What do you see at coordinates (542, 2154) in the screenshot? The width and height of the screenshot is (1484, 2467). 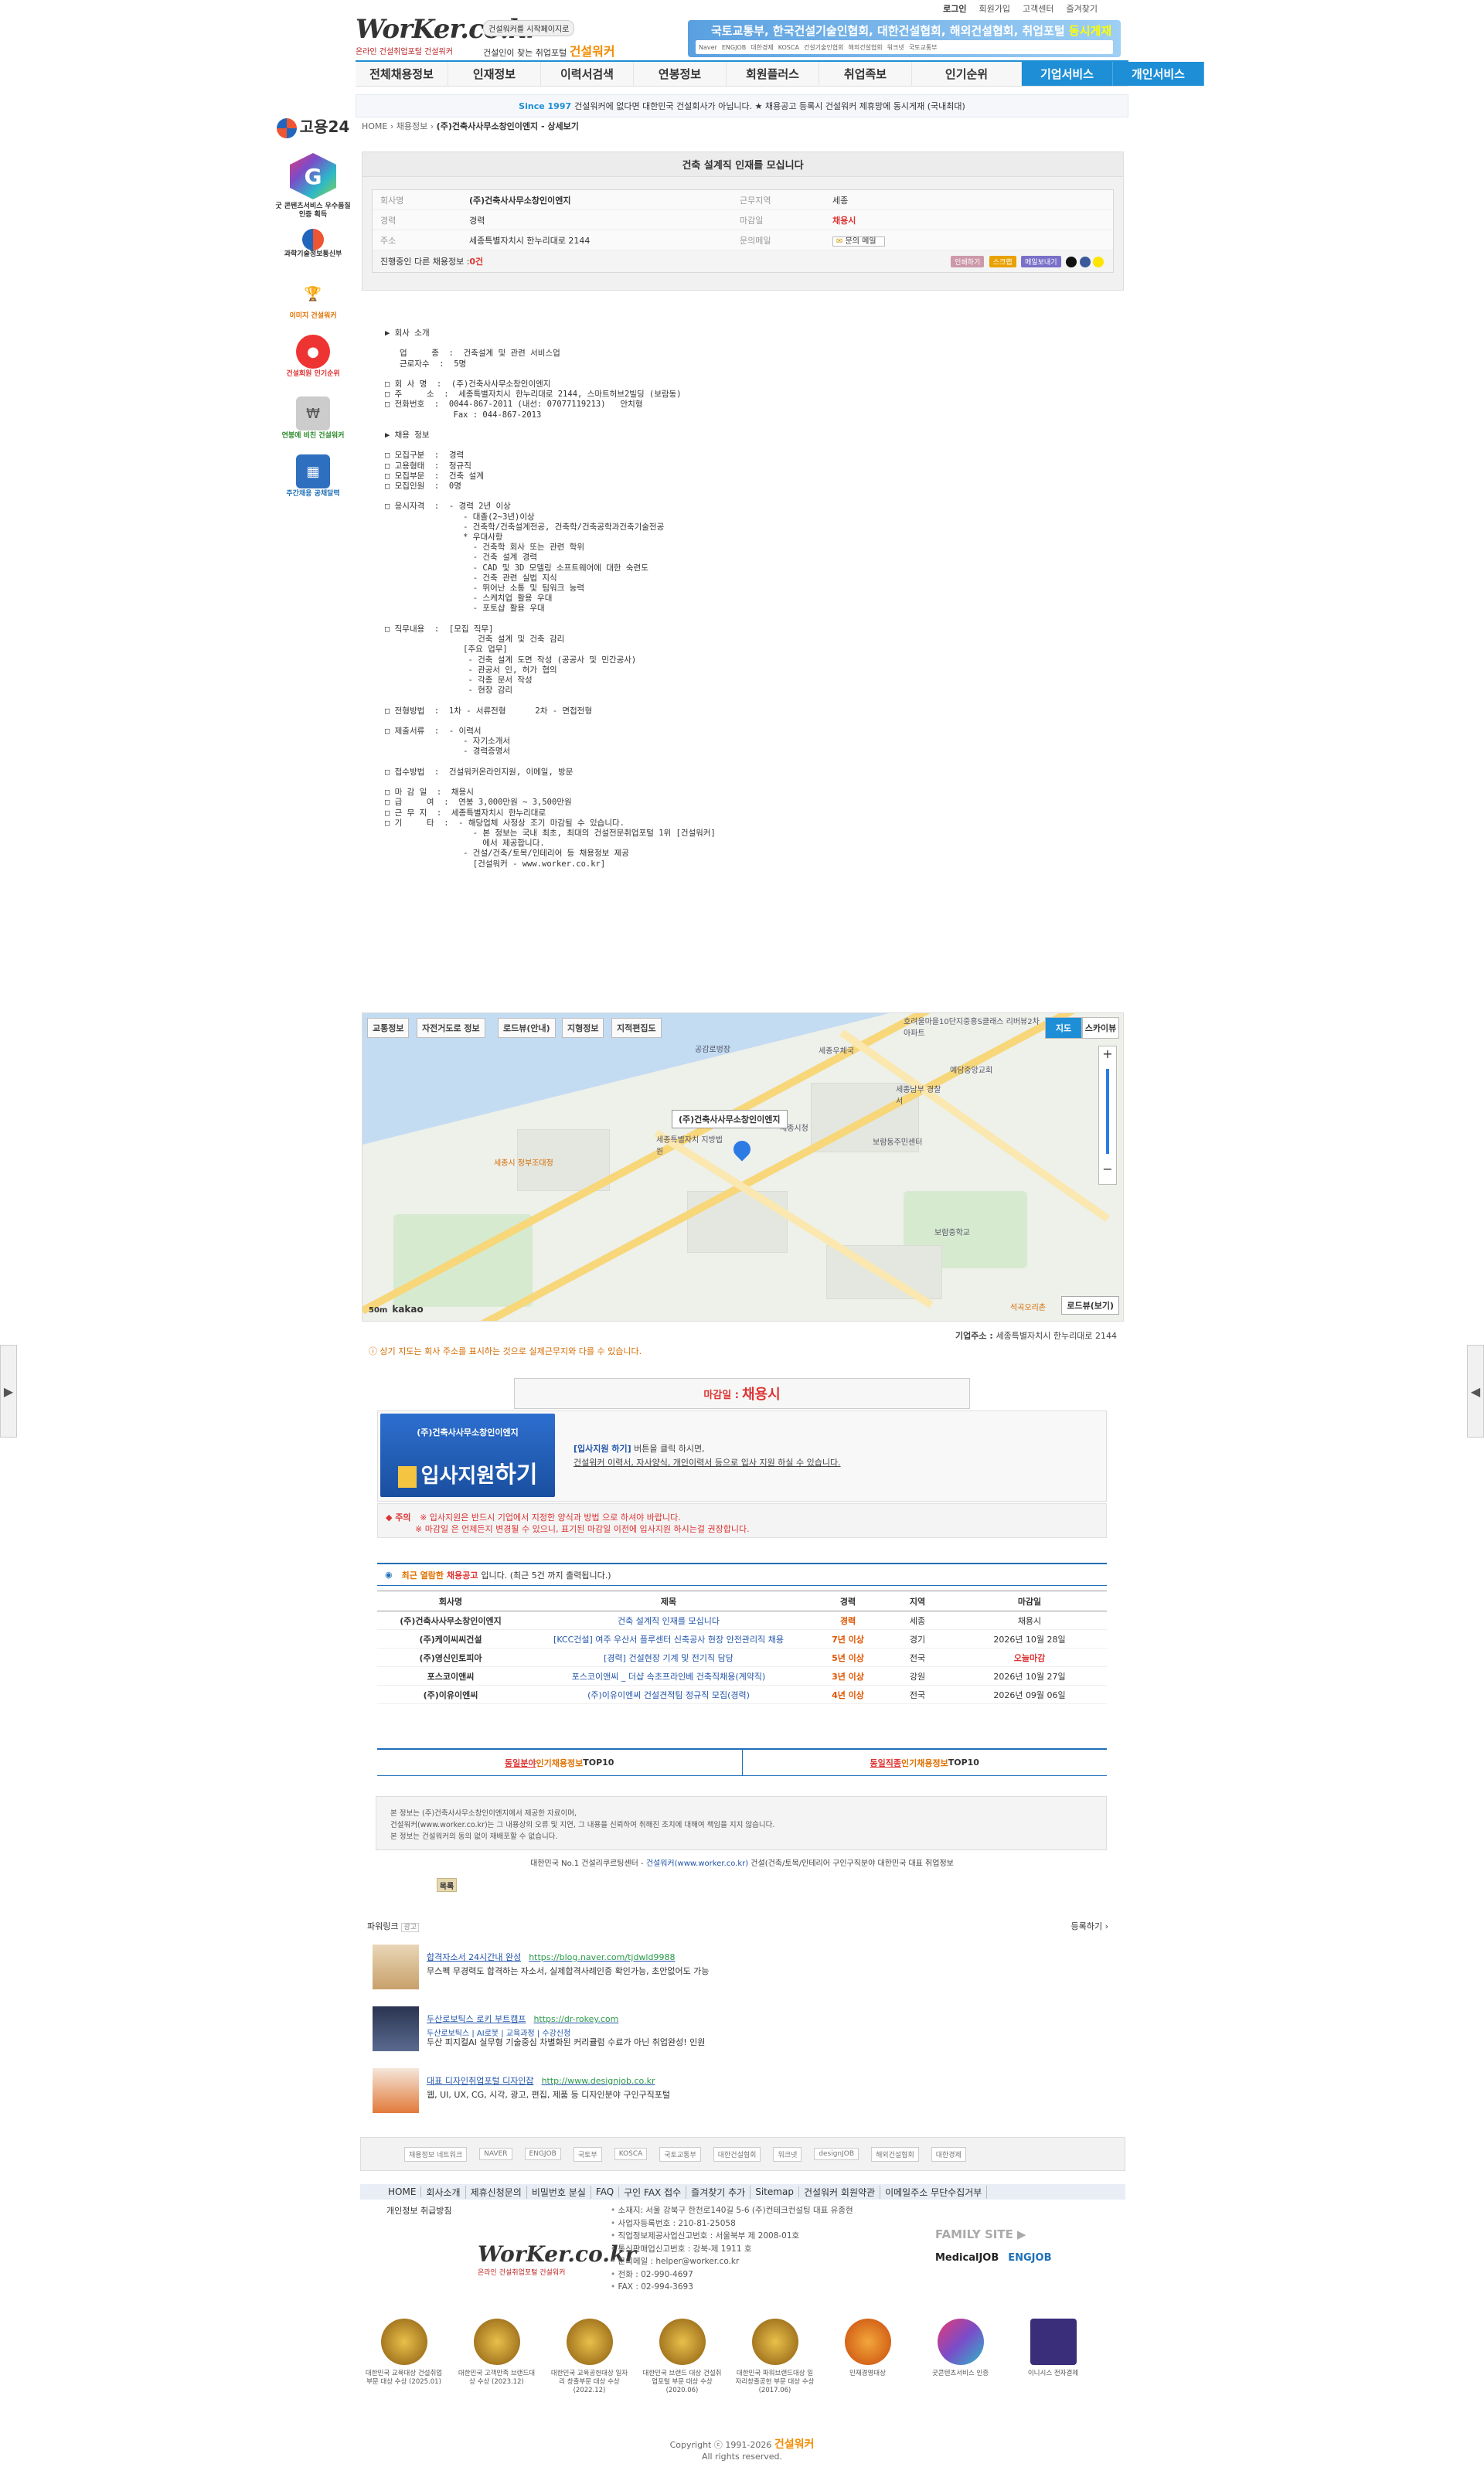 I see `partner-logo: ENGJOB` at bounding box center [542, 2154].